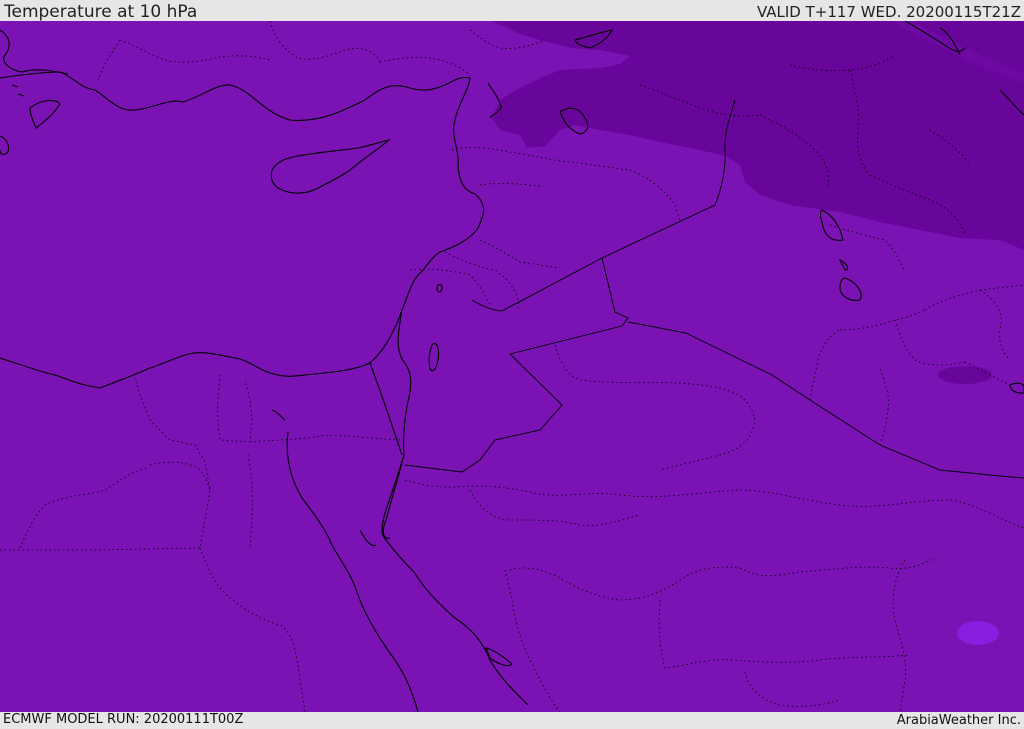  I want to click on model-run: ECMWF MODEL RUN: 20200111T00Z, so click(123, 719).